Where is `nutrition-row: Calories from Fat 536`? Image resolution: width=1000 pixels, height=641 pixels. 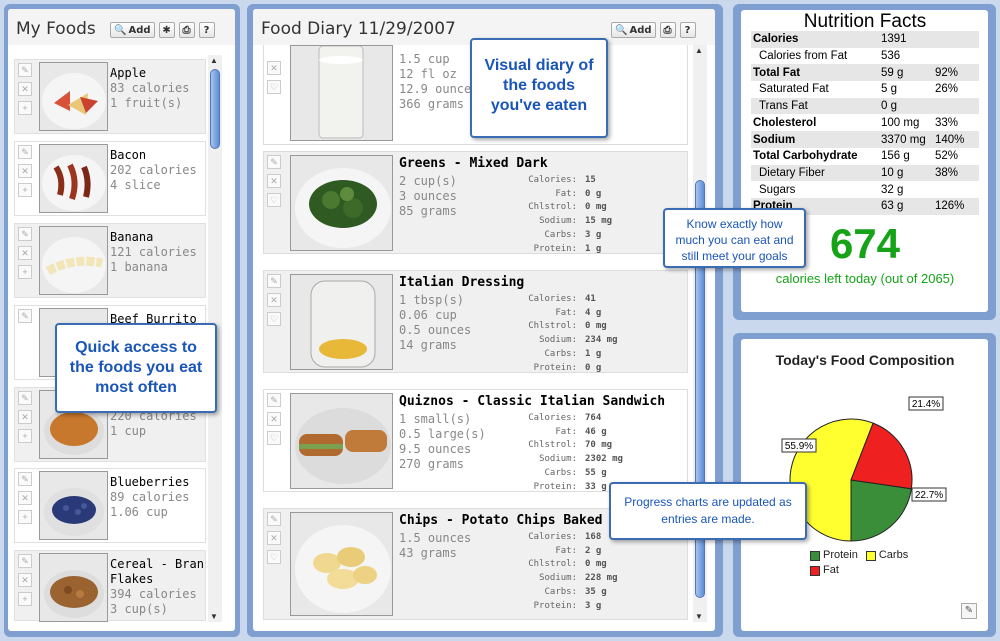 nutrition-row: Calories from Fat 536 is located at coordinates (865, 56).